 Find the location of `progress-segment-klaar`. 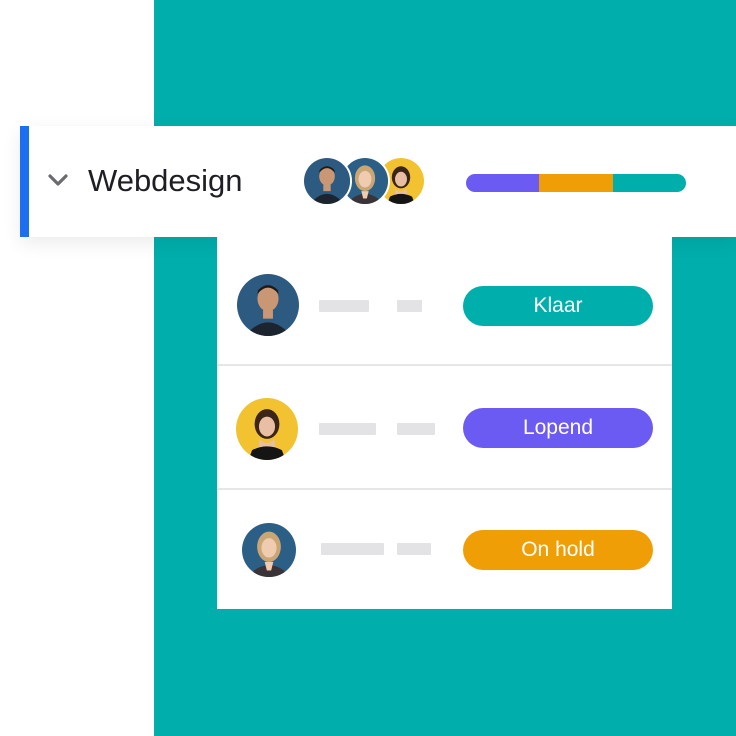

progress-segment-klaar is located at coordinates (649, 183).